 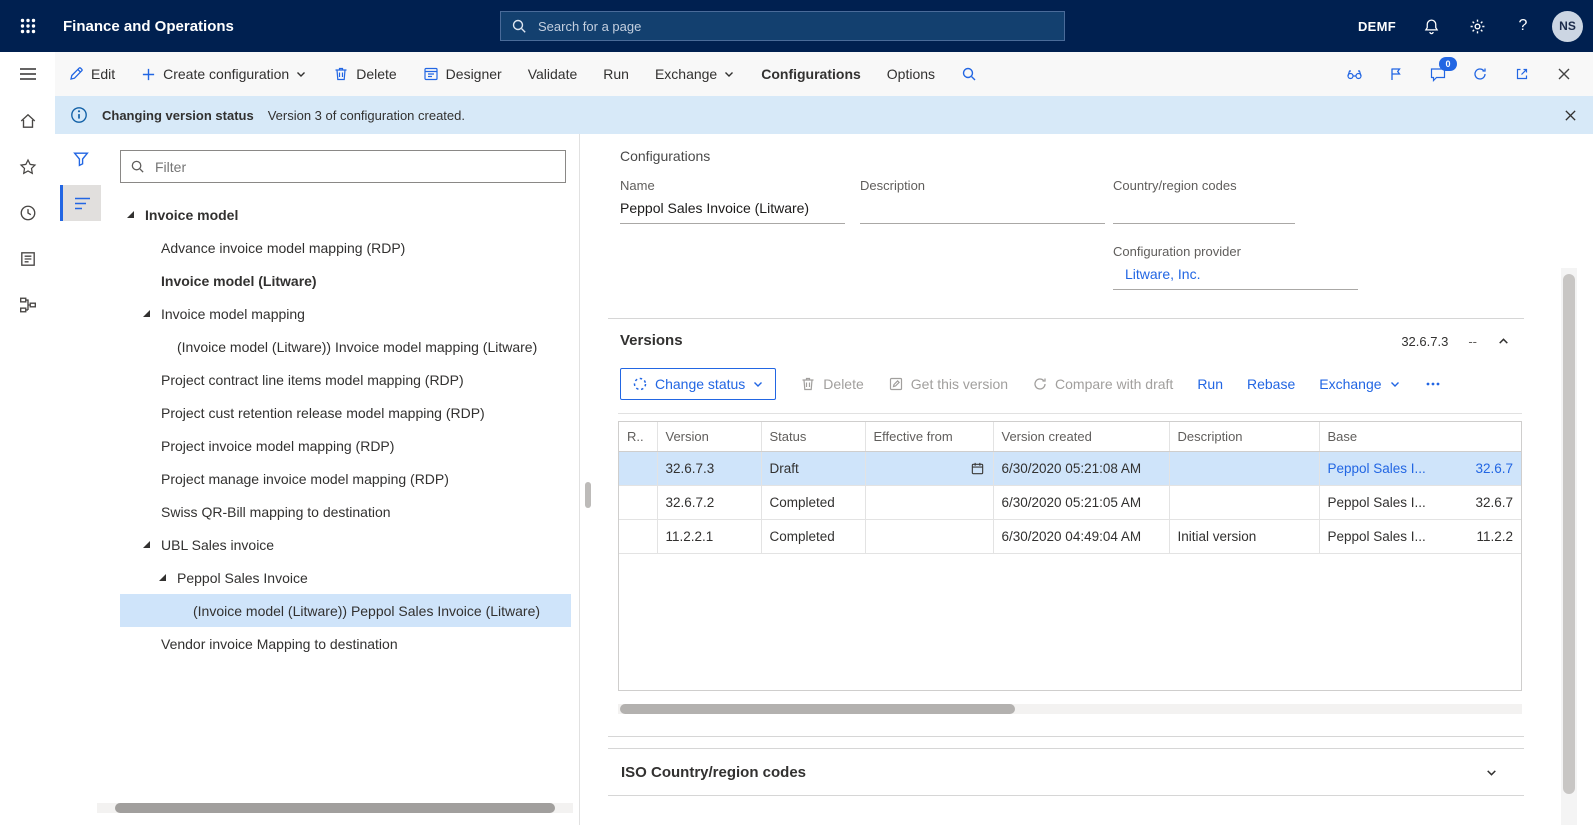 I want to click on action-create-configuration: Create configuration, so click(x=224, y=74).